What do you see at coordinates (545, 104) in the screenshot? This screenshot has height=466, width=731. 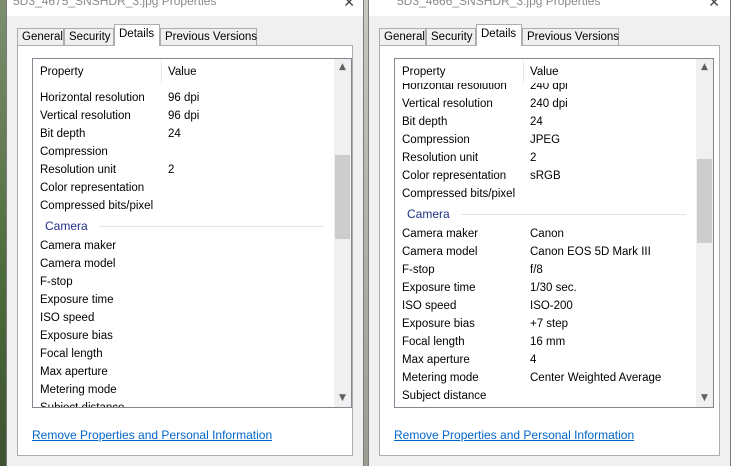 I see `property-row: Vertical resolution 240 dpi` at bounding box center [545, 104].